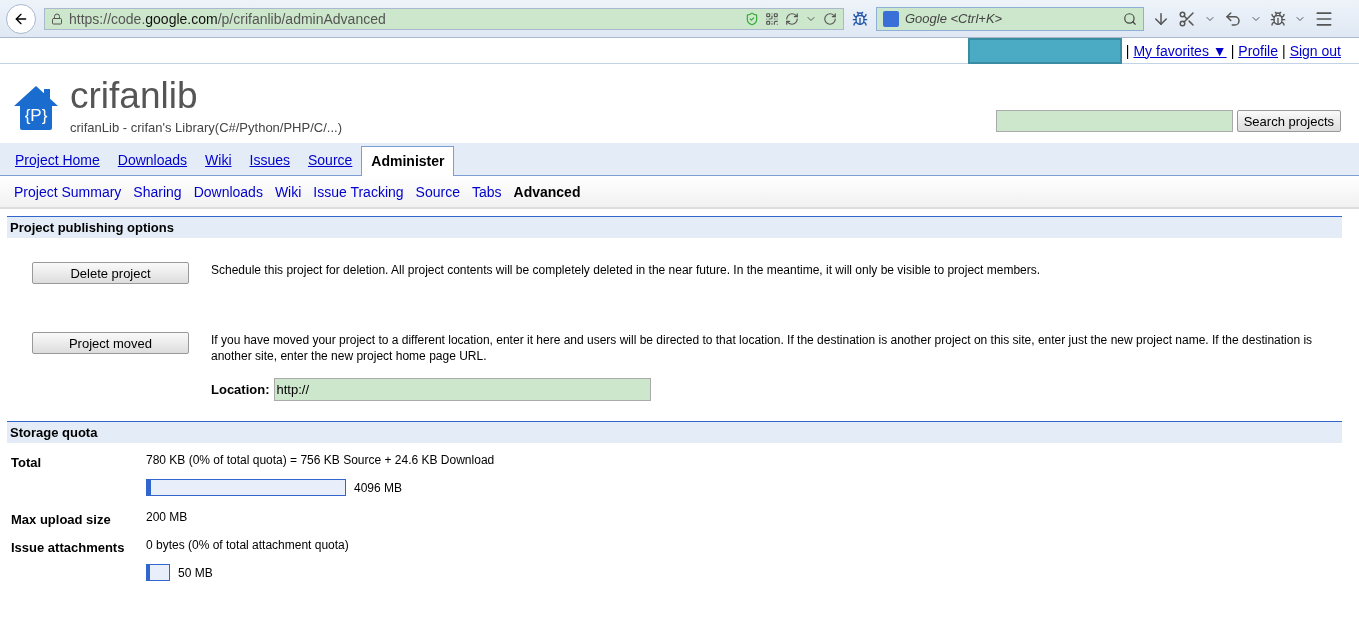 Image resolution: width=1359 pixels, height=629 pixels. What do you see at coordinates (1130, 18) in the screenshot?
I see `search-icon` at bounding box center [1130, 18].